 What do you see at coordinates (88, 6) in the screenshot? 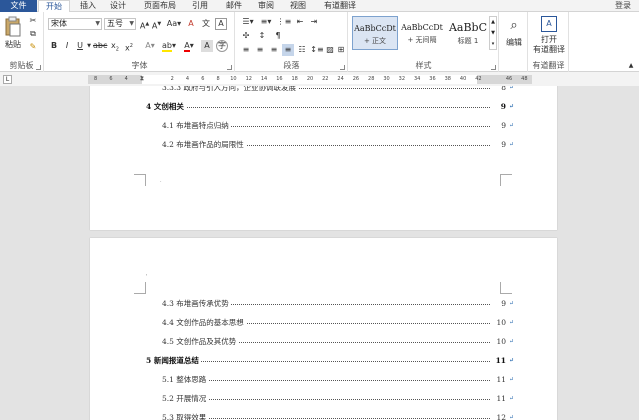
I see `tab-insert: 插入` at bounding box center [88, 6].